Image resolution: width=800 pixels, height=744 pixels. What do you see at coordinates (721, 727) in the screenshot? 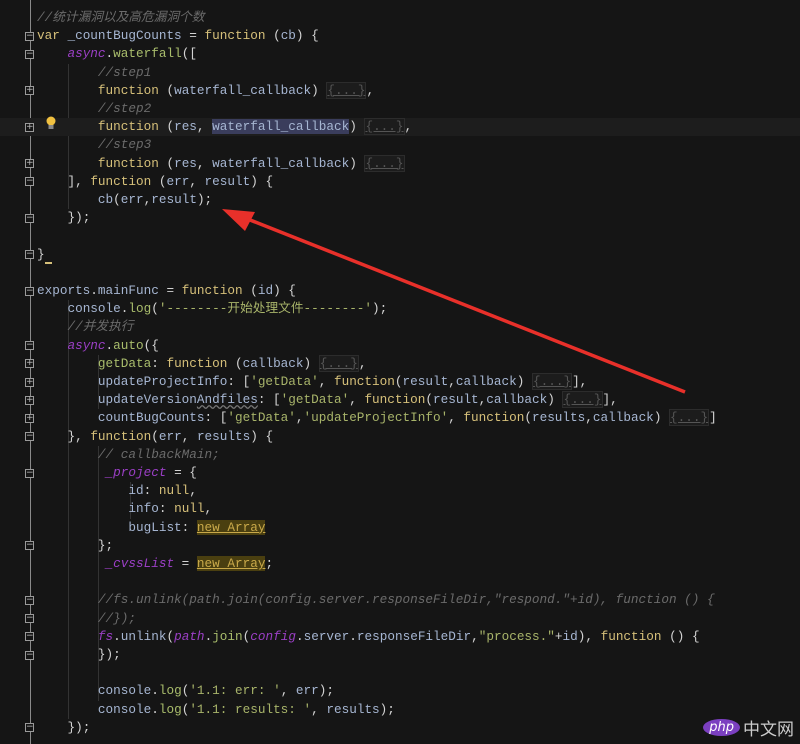
I see `watermark-badge: php` at bounding box center [721, 727].